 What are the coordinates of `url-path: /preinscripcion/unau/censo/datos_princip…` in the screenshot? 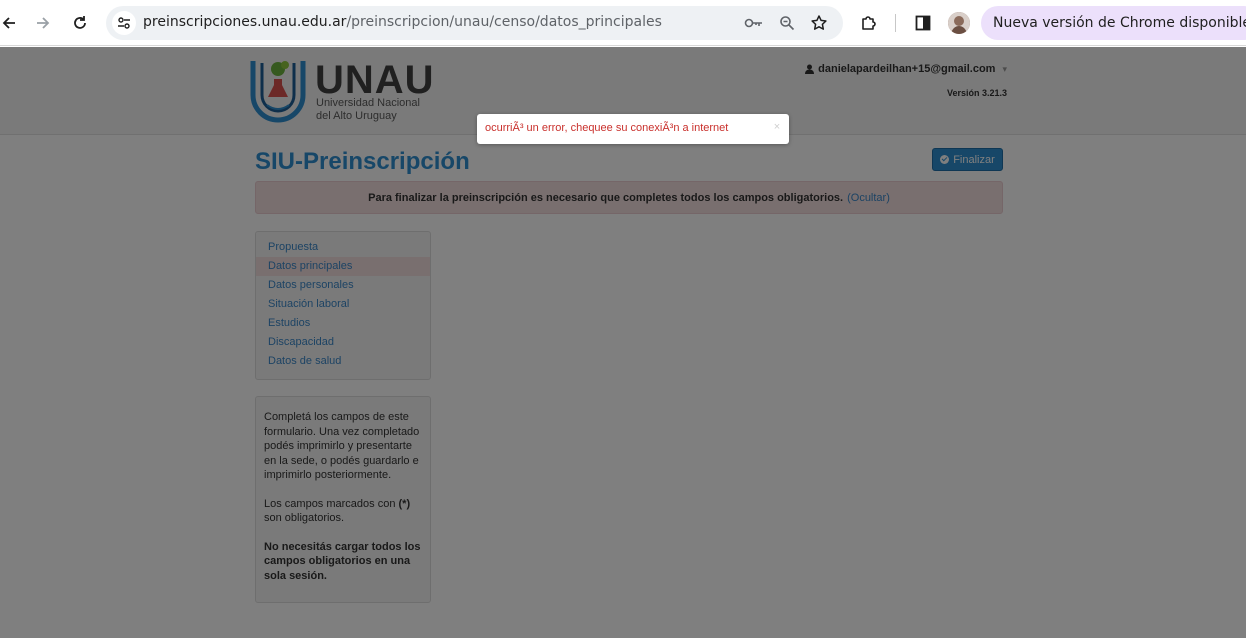 It's located at (504, 22).